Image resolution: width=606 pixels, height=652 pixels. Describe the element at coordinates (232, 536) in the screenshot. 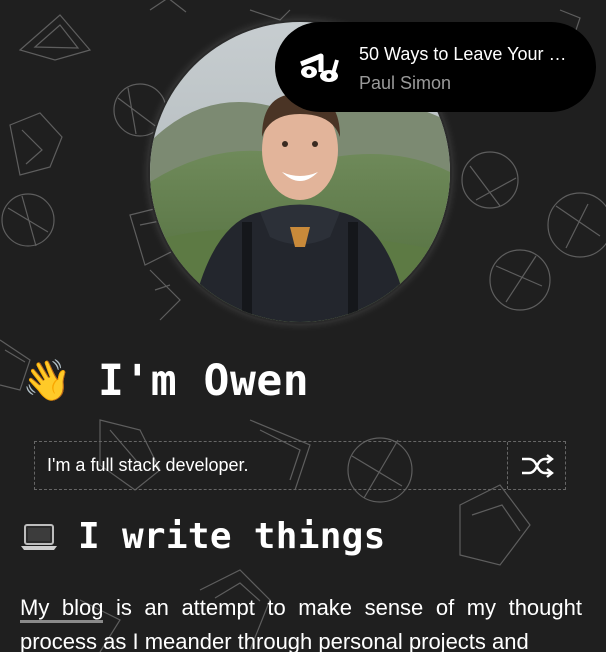

I see `section-title: I write things` at that location.